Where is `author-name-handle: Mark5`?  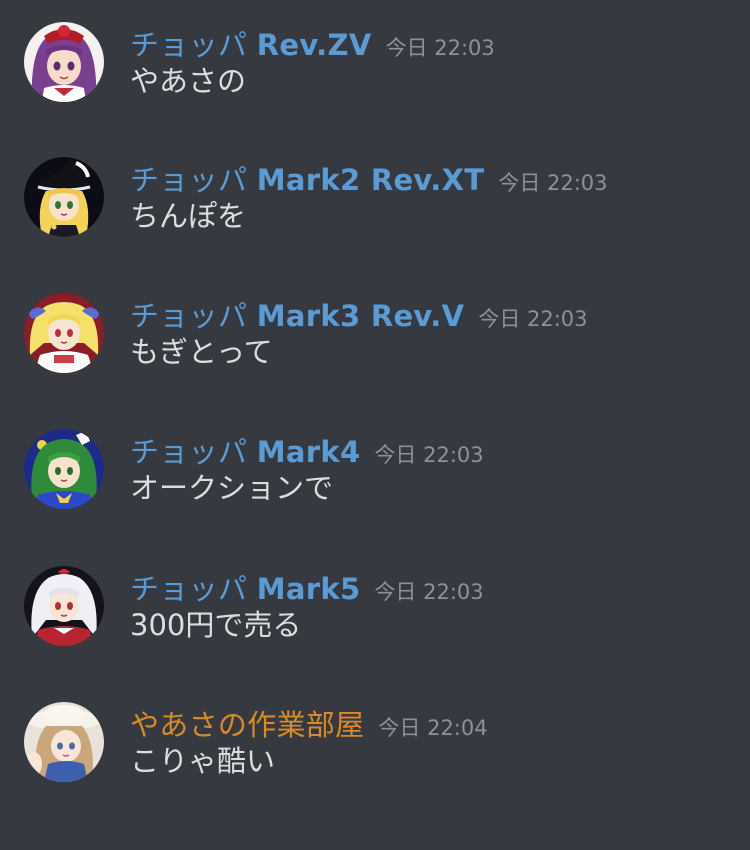
author-name-handle: Mark5 is located at coordinates (308, 589).